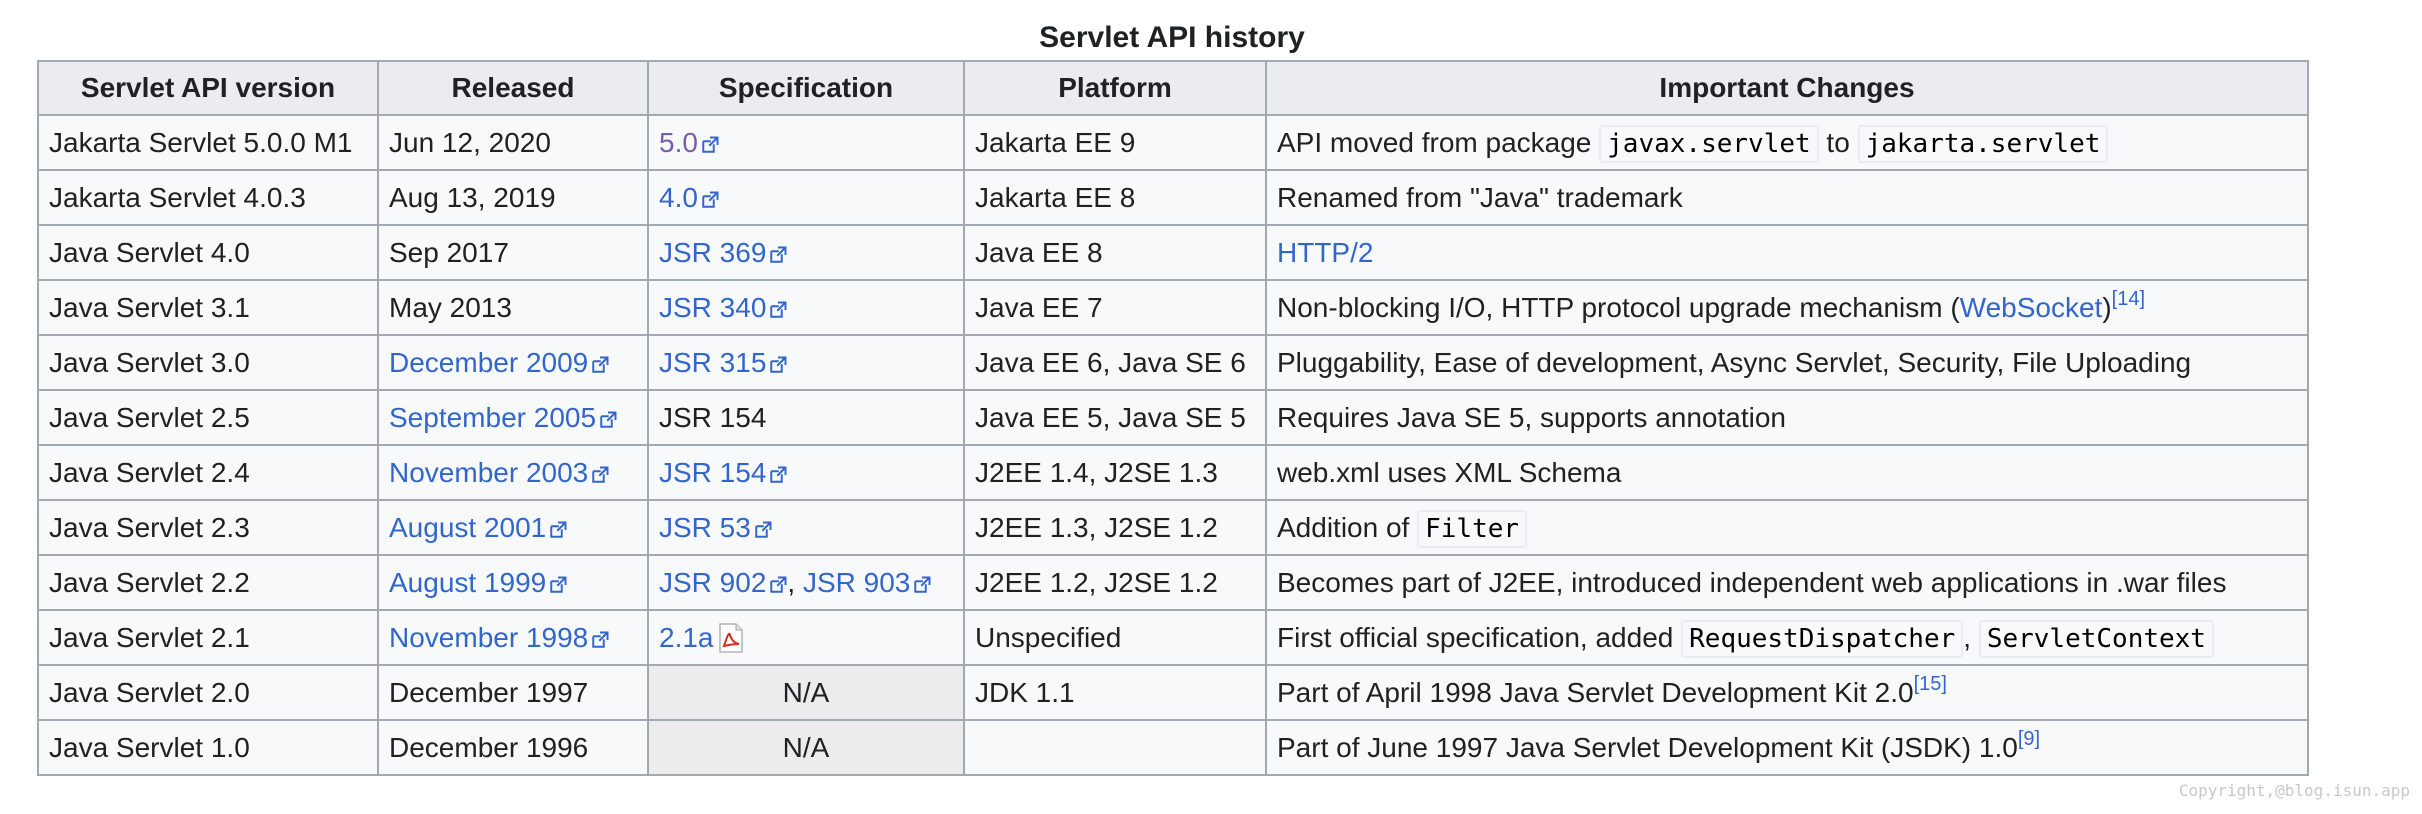 The height and width of the screenshot is (814, 2422). What do you see at coordinates (503, 417) in the screenshot?
I see `released-link: September 2005` at bounding box center [503, 417].